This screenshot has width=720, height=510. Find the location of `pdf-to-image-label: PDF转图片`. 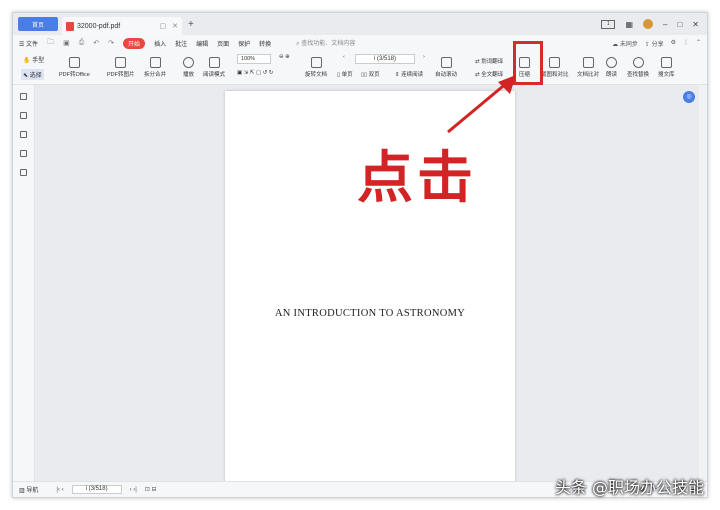

pdf-to-image-label: PDF转图片 is located at coordinates (121, 75).